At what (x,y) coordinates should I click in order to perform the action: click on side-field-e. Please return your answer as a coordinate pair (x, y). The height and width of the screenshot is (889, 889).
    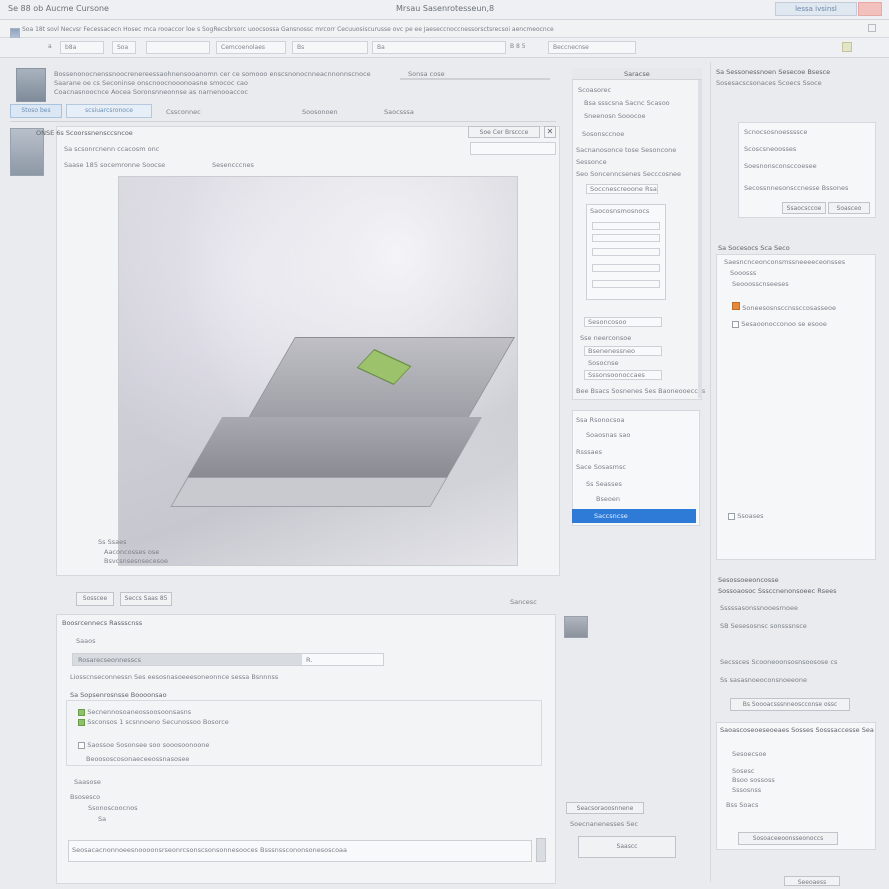
    Looking at the image, I should click on (626, 284).